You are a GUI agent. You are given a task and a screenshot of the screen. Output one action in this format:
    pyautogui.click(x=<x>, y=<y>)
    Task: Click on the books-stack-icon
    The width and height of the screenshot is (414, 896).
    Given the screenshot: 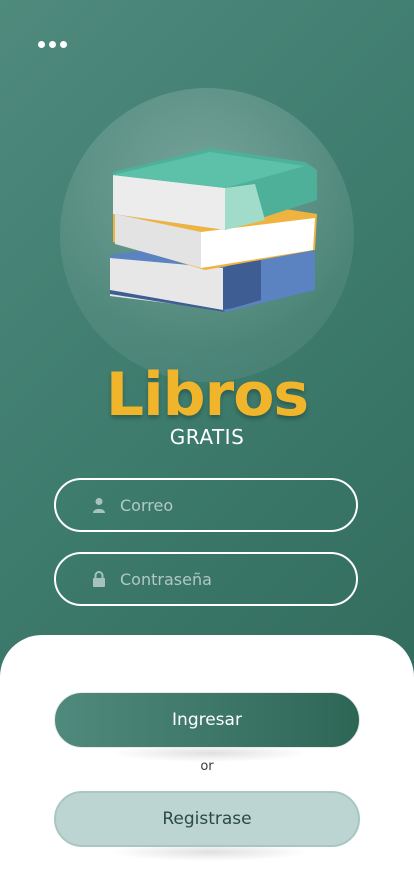 What is the action you would take?
    pyautogui.click(x=213, y=230)
    